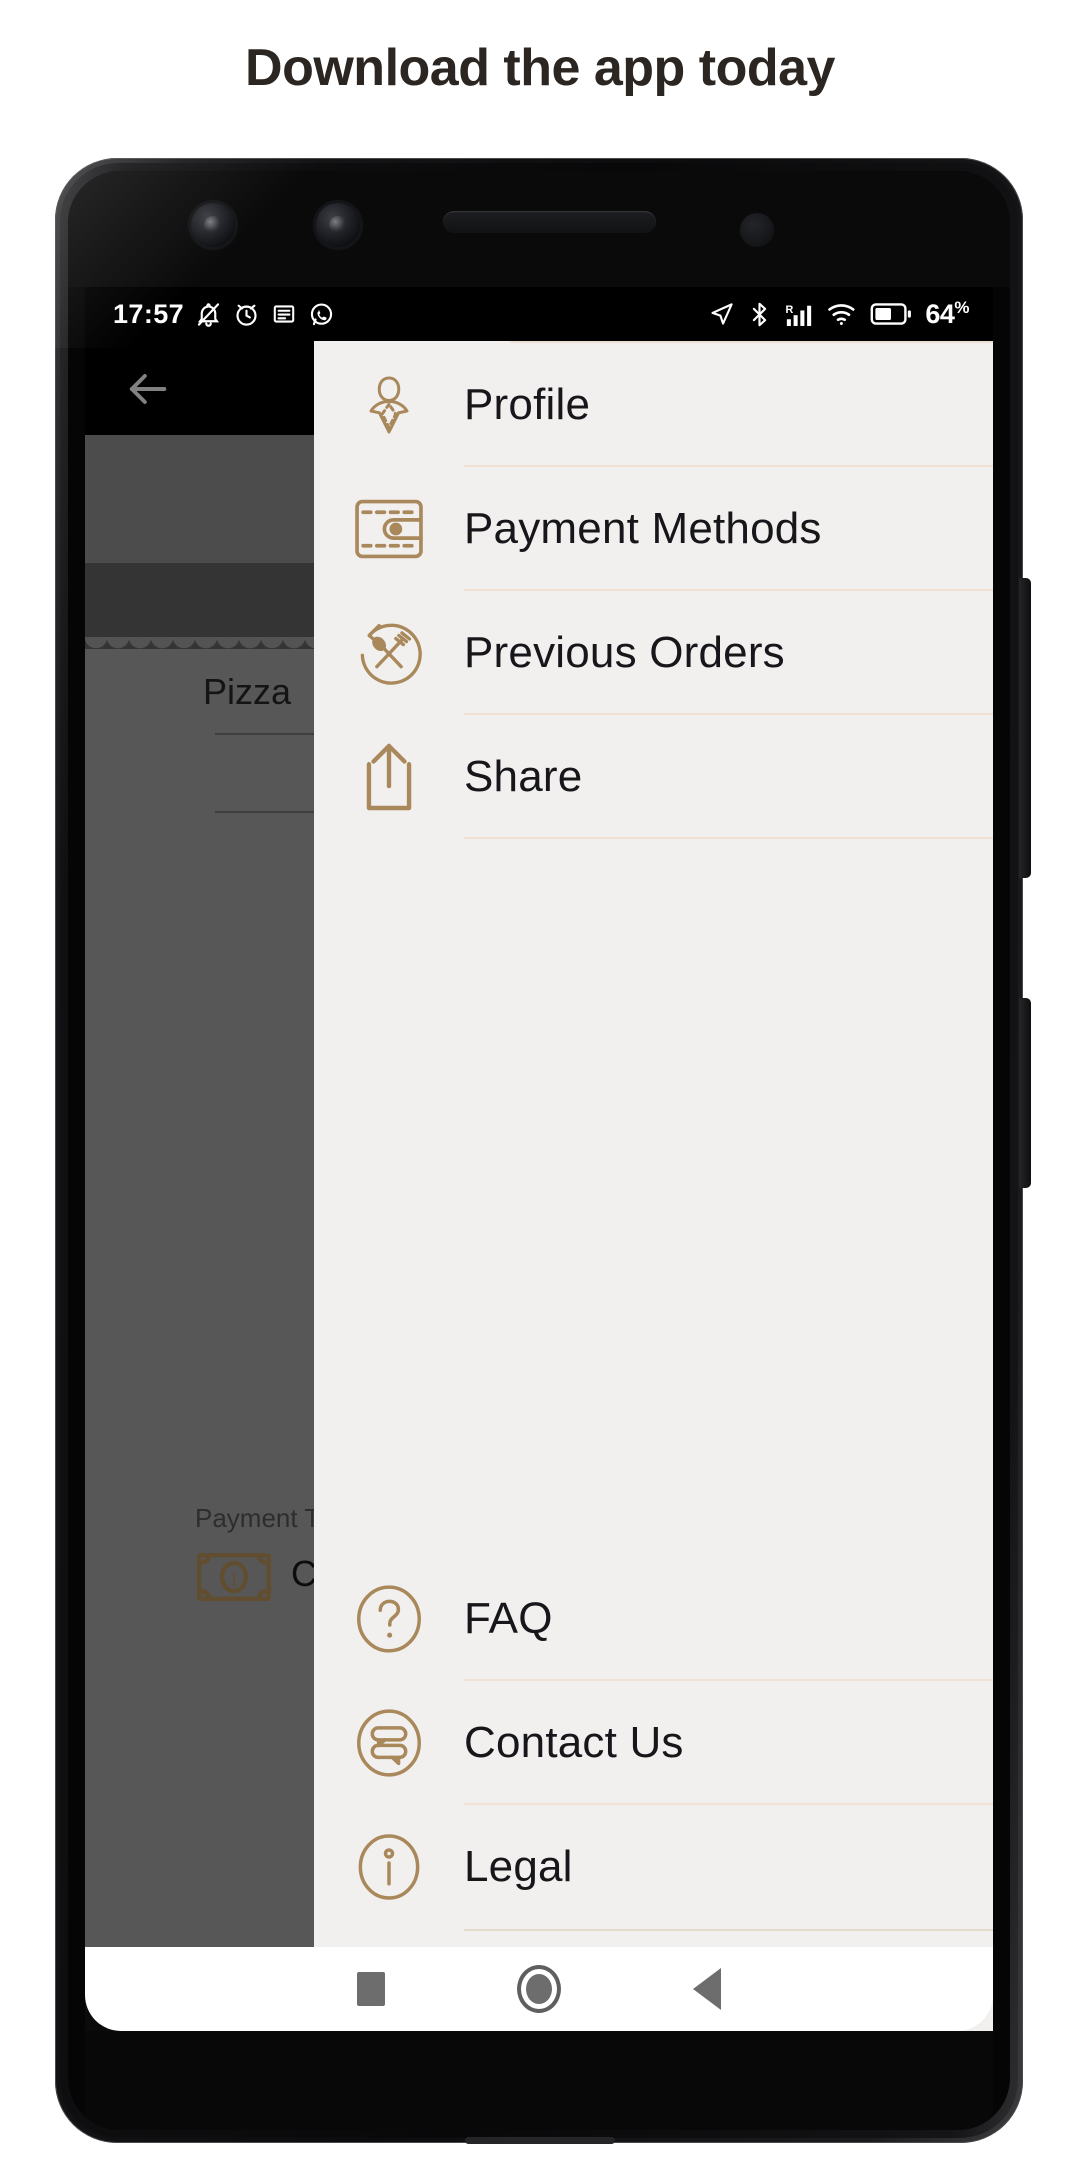 The width and height of the screenshot is (1080, 2160). I want to click on phone-bottom-speaker, so click(540, 2140).